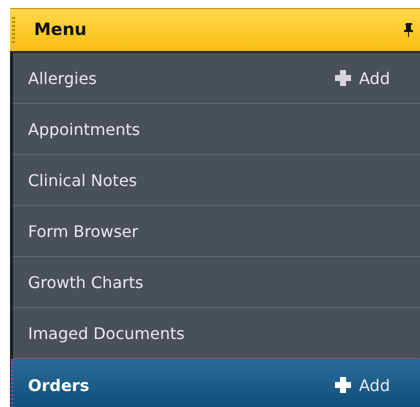  I want to click on menu-item: Appointments, so click(216, 129).